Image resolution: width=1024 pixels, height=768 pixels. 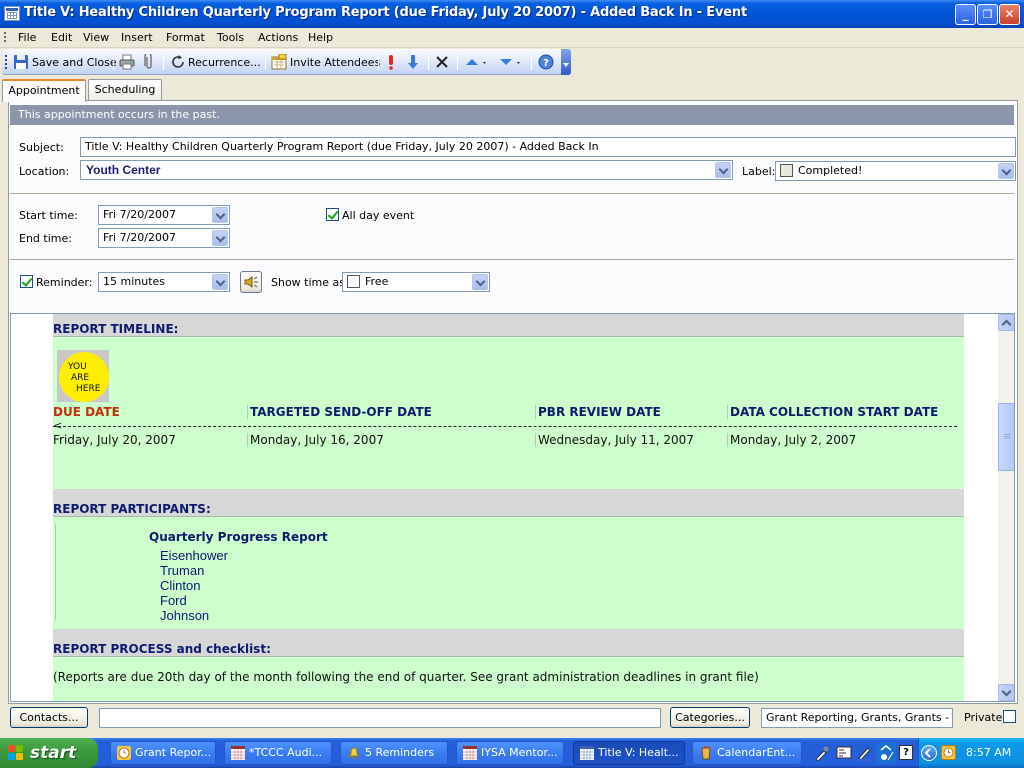 I want to click on all-day-event-checkbox, so click(x=332, y=214).